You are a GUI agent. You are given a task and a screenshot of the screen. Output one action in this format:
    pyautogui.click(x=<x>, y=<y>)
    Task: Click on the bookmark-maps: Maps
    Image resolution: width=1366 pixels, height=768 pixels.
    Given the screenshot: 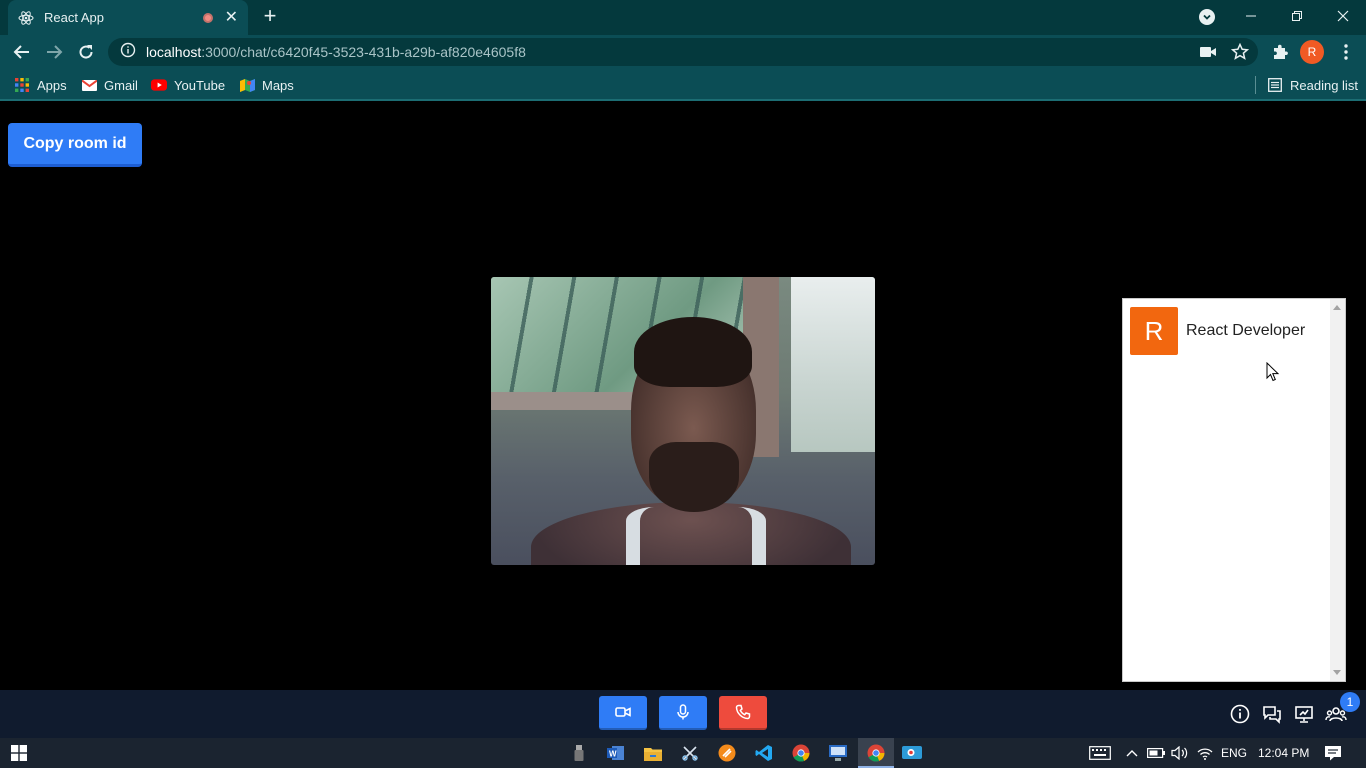 What is the action you would take?
    pyautogui.click(x=266, y=85)
    